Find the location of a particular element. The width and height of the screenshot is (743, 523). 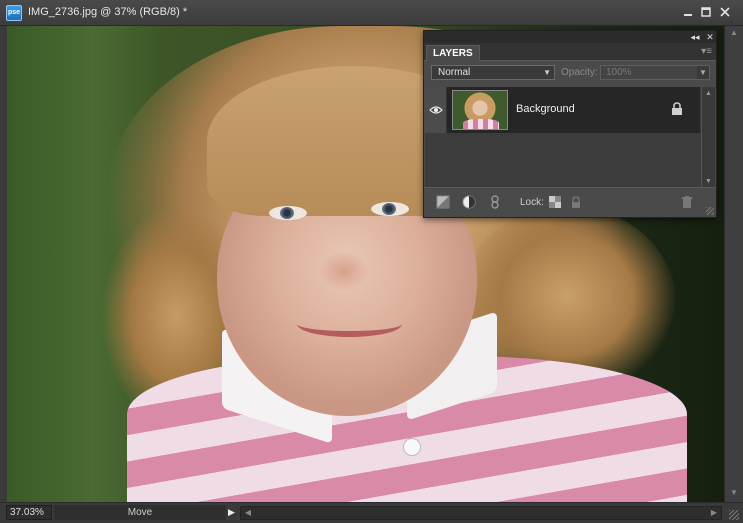

layer-row-background: Background is located at coordinates (562, 110).